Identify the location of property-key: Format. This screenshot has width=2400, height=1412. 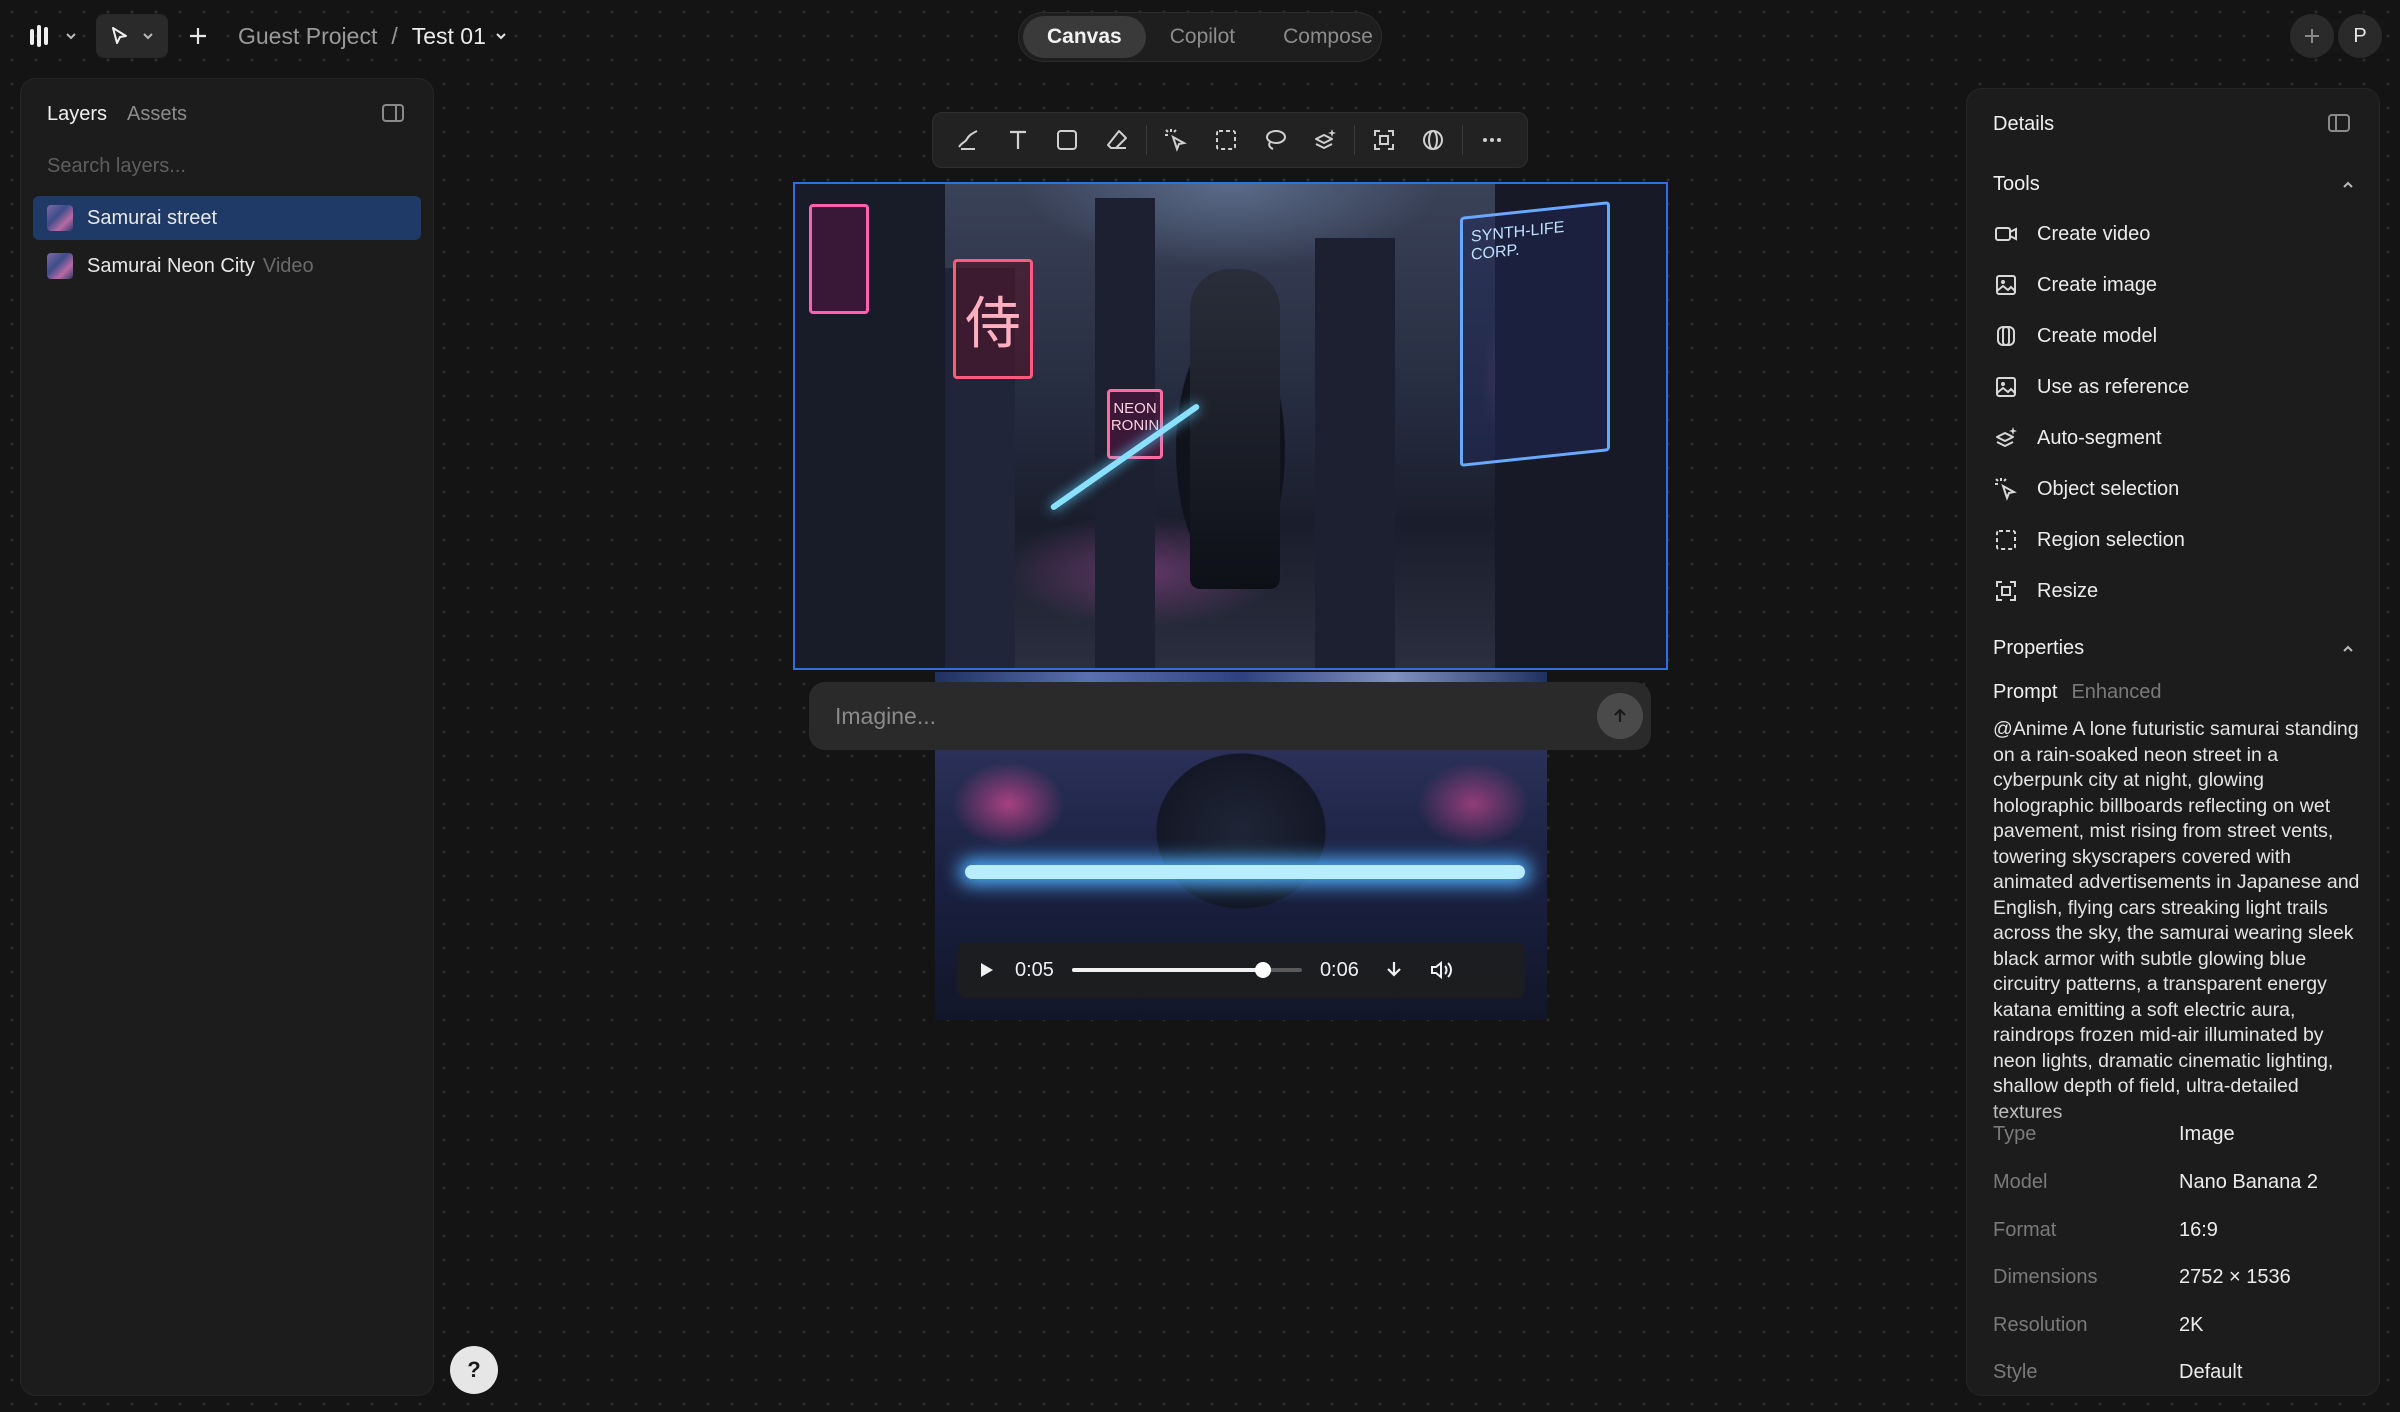
(2025, 1230).